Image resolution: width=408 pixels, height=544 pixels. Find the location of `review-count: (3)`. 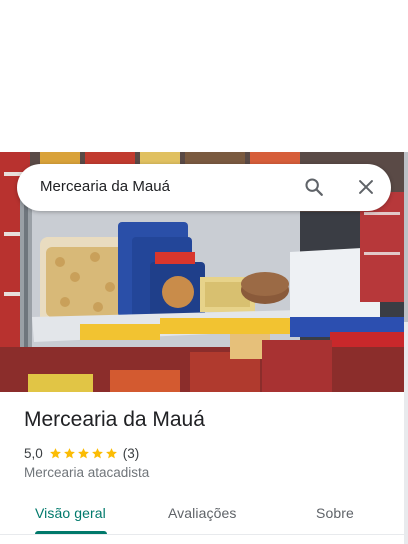

review-count: (3) is located at coordinates (131, 453).